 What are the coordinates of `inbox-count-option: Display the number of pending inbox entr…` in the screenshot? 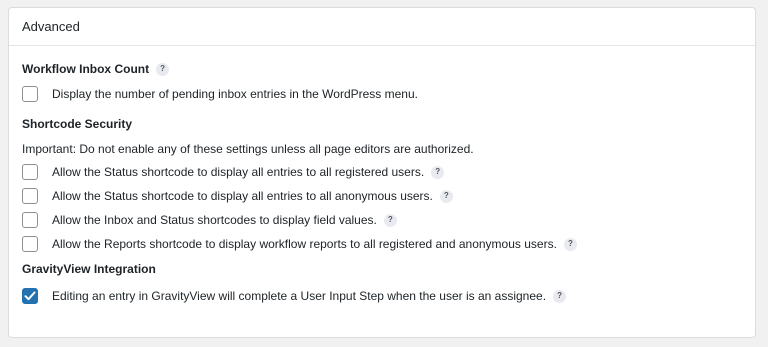 It's located at (388, 94).